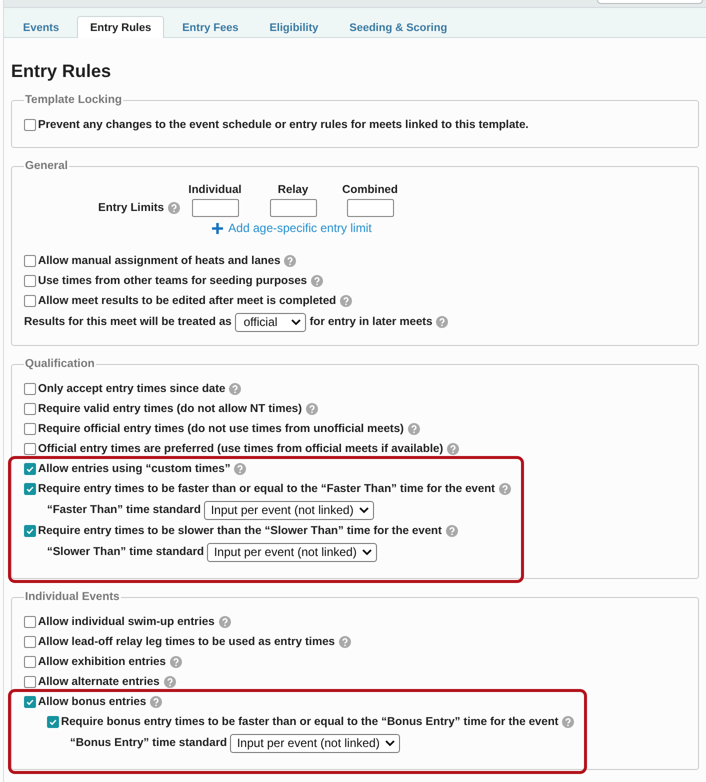 The width and height of the screenshot is (706, 782). I want to click on tab: Eligibility, so click(294, 27).